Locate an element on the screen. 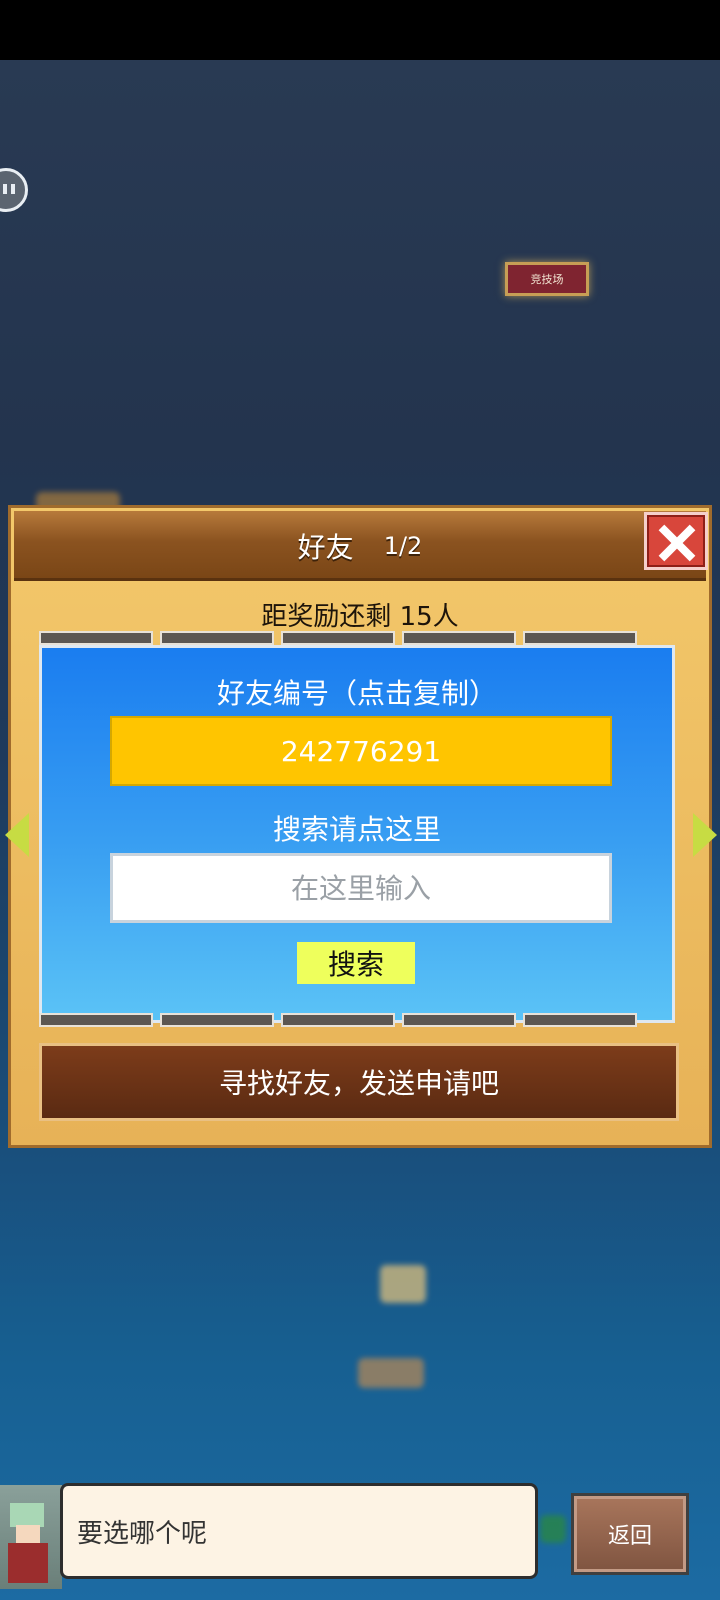  panel-header: 好友 1/2 is located at coordinates (360, 546).